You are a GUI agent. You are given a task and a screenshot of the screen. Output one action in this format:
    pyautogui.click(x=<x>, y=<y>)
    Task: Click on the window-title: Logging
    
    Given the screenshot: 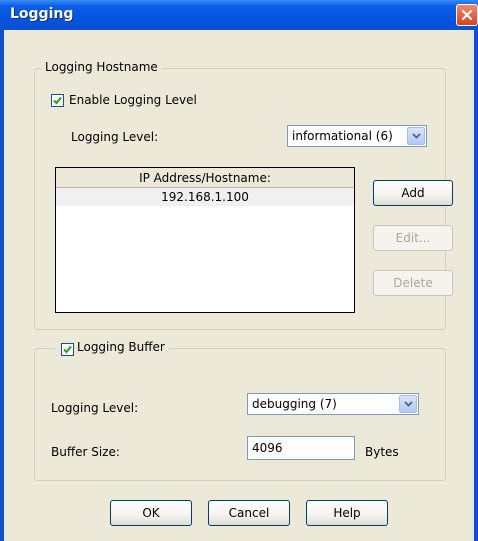 What is the action you would take?
    pyautogui.click(x=42, y=14)
    